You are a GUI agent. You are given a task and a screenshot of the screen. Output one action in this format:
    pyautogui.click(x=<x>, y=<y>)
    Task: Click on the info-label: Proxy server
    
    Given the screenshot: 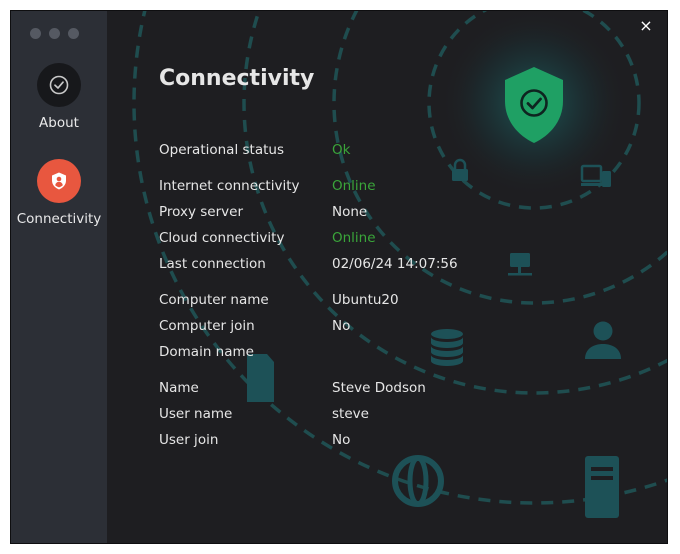 What is the action you would take?
    pyautogui.click(x=201, y=212)
    